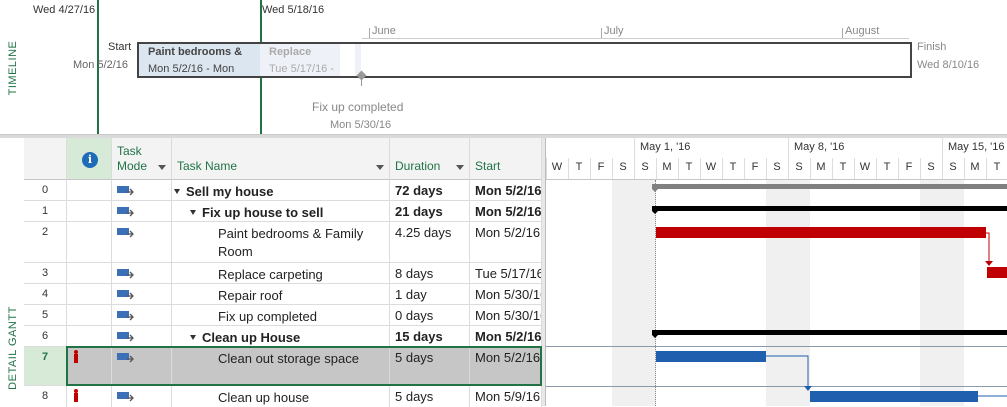 Image resolution: width=1007 pixels, height=407 pixels. Describe the element at coordinates (430, 211) in the screenshot. I see `duration-cell: 21 days` at that location.